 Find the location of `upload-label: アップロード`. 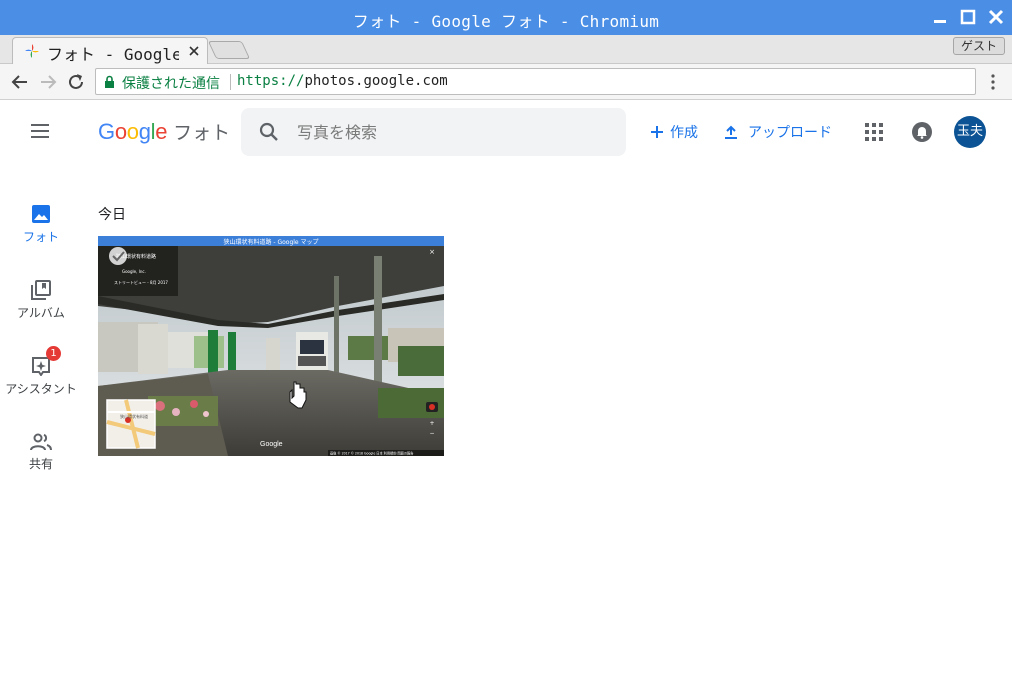

upload-label: アップロード is located at coordinates (790, 133).